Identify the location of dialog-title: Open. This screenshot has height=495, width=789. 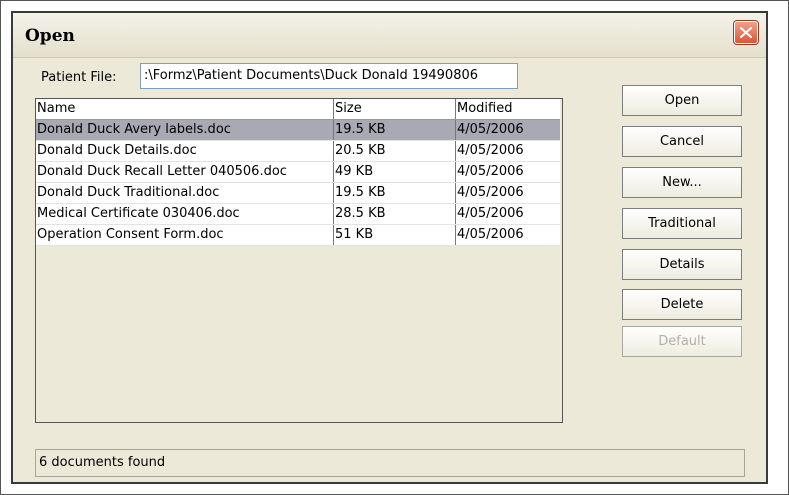
(50, 36).